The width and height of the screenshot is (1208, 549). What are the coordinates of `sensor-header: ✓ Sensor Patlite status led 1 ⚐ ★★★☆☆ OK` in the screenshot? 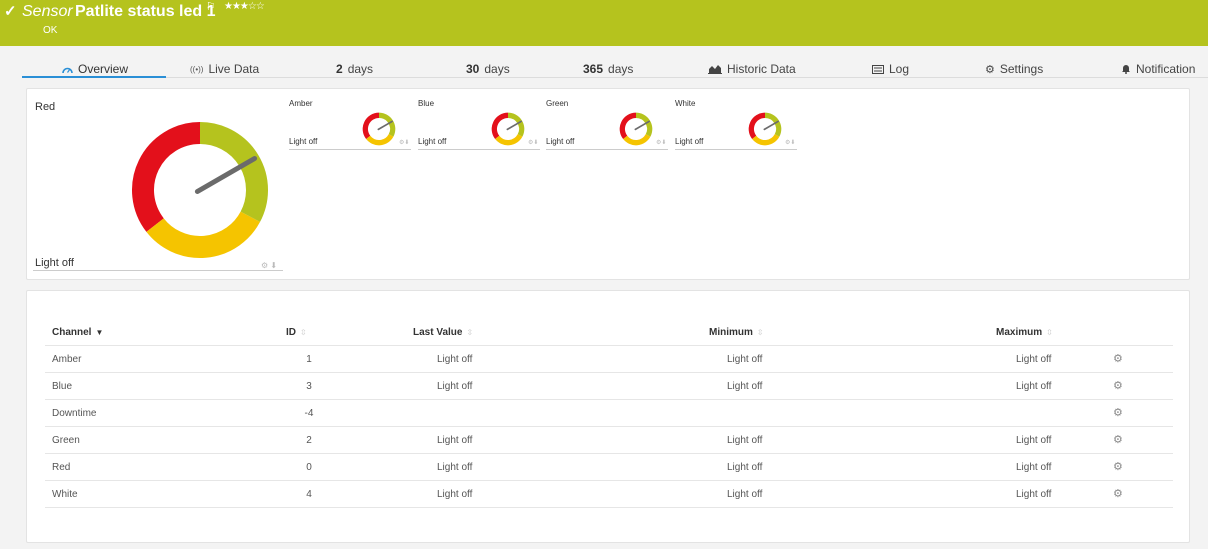 It's located at (604, 23).